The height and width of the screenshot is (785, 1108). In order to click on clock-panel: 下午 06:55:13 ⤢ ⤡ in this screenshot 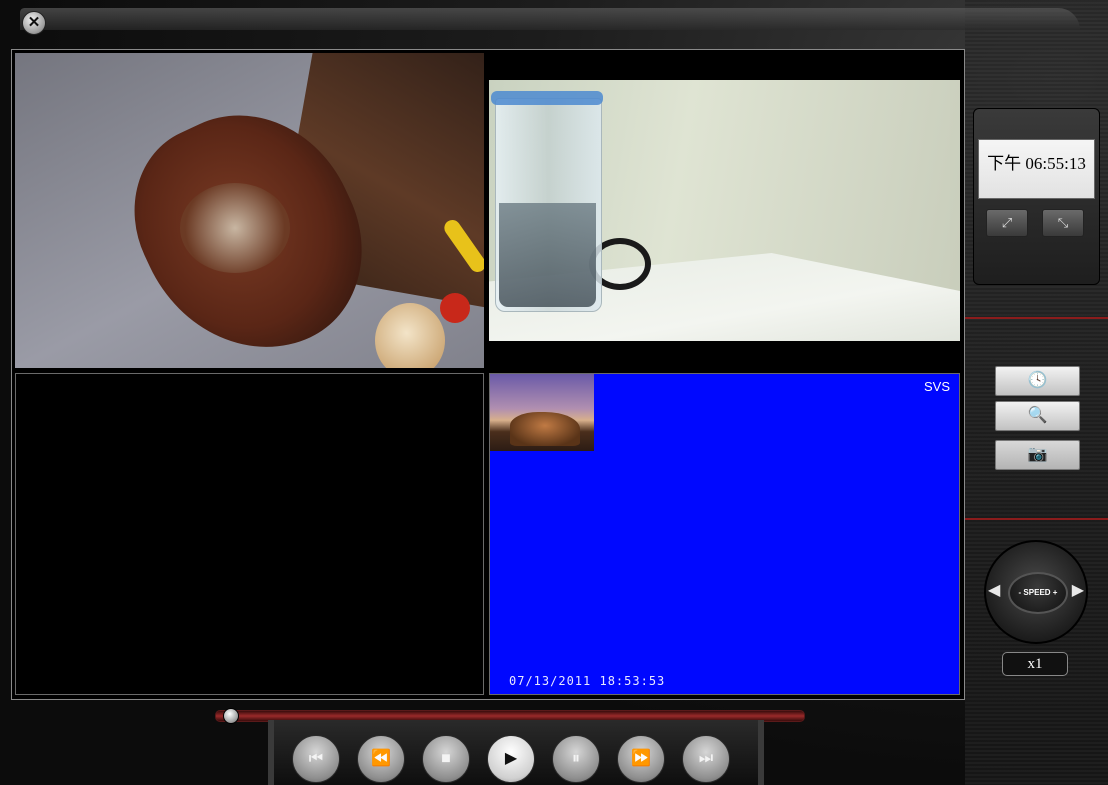, I will do `click(1036, 196)`.